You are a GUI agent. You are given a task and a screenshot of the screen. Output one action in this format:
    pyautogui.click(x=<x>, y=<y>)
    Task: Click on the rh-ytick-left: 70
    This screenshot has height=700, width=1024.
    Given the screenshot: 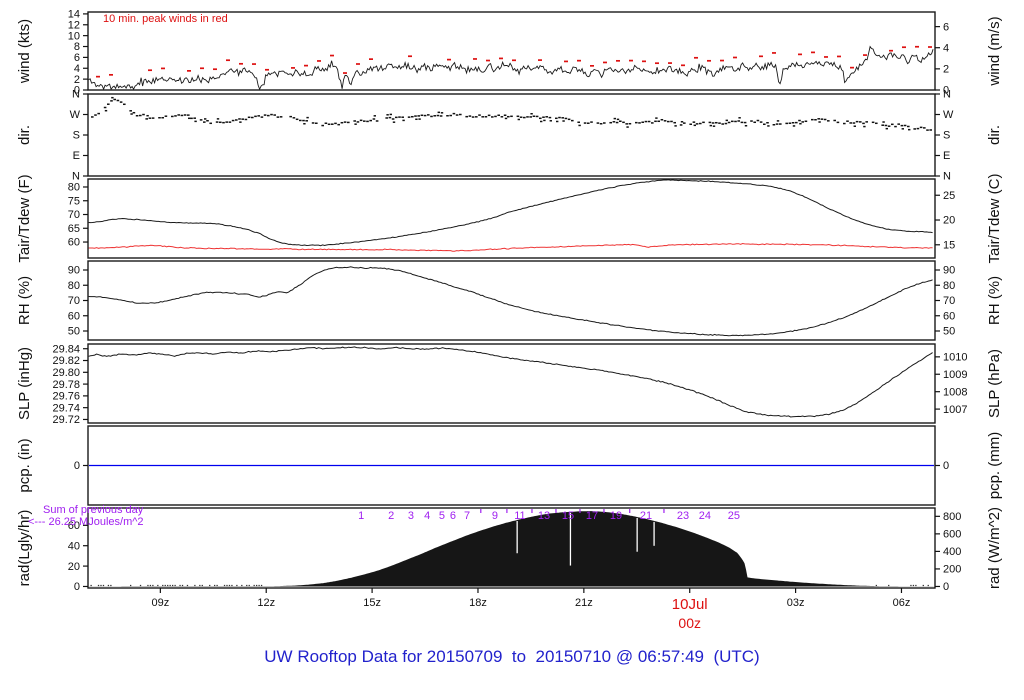 What is the action you would take?
    pyautogui.click(x=74, y=301)
    